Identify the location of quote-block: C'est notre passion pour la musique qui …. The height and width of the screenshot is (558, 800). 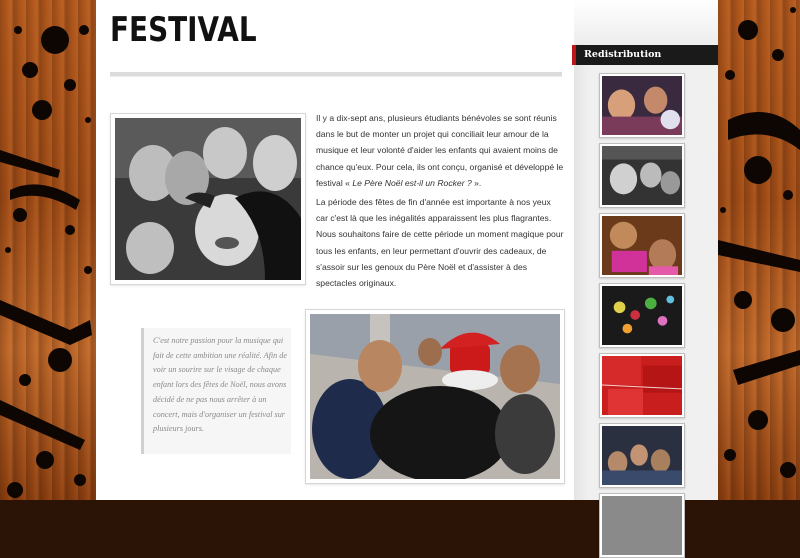
(216, 391).